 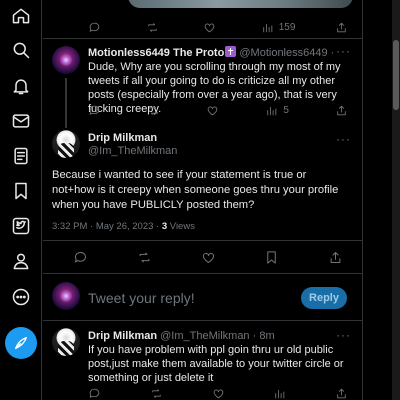 I want to click on views-action, so click(x=279, y=393).